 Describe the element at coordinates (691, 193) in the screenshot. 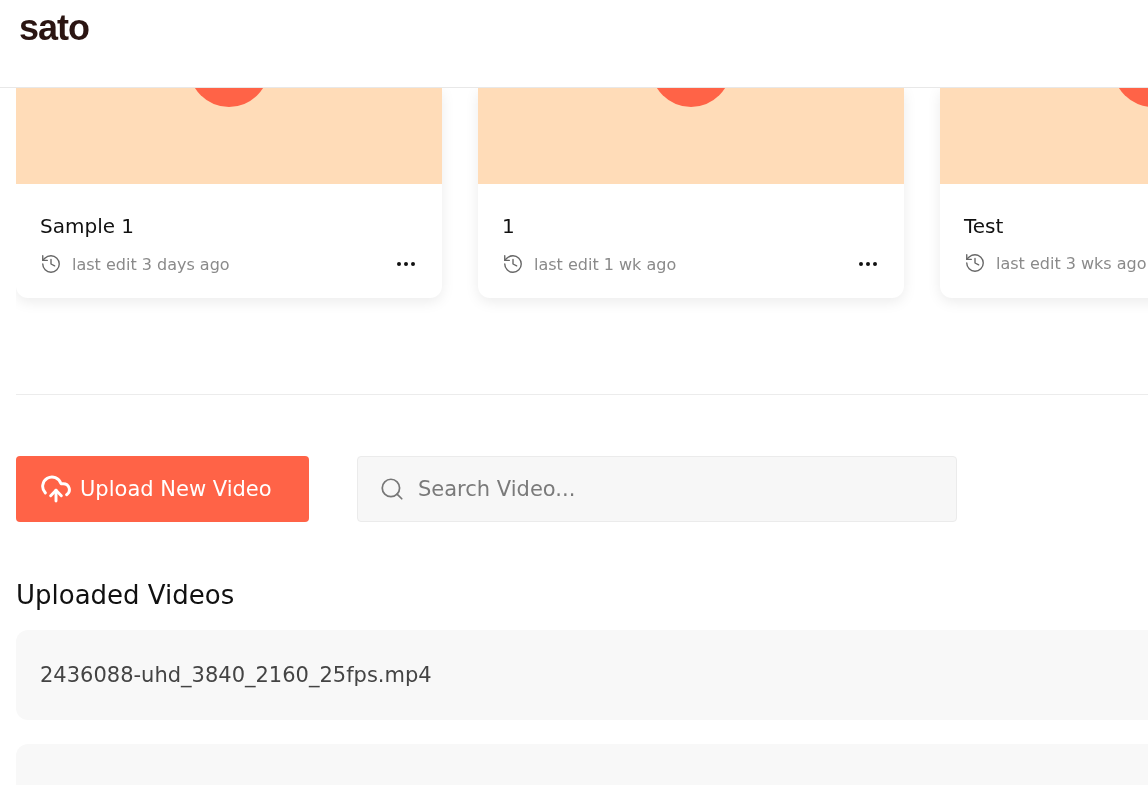

I see `project-card: 1 last edit 1 wk ago` at that location.